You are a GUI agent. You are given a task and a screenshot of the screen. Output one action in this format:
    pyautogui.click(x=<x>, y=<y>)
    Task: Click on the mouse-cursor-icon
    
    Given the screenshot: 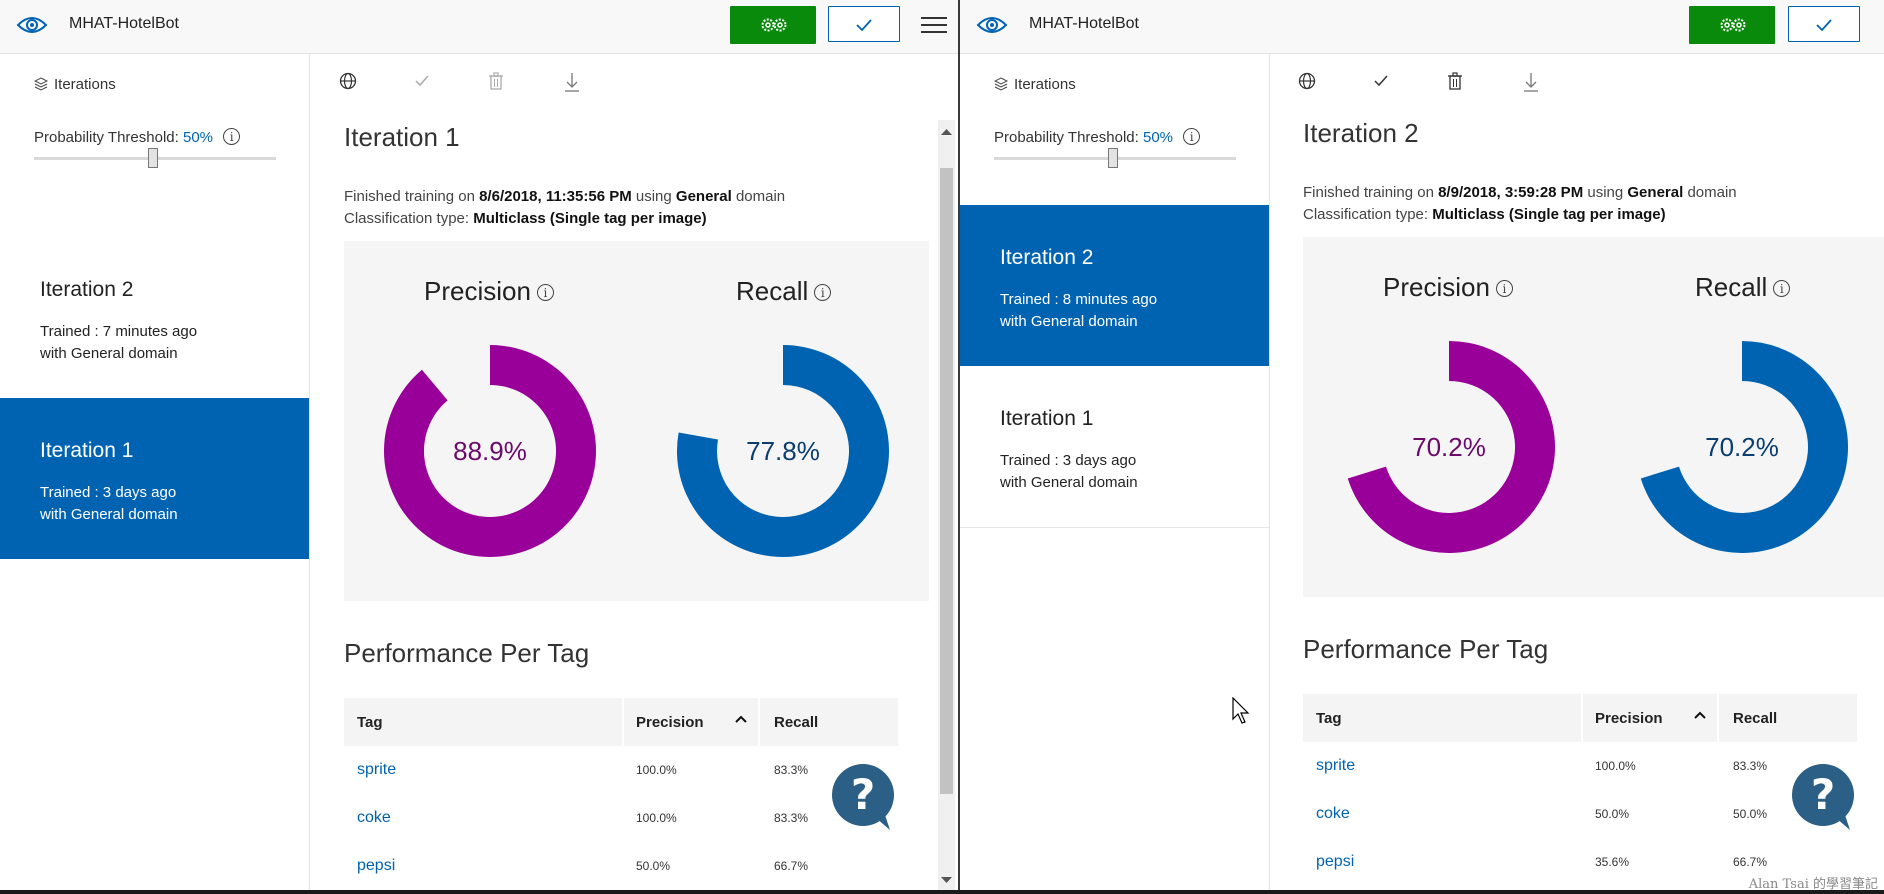 What is the action you would take?
    pyautogui.click(x=1241, y=710)
    